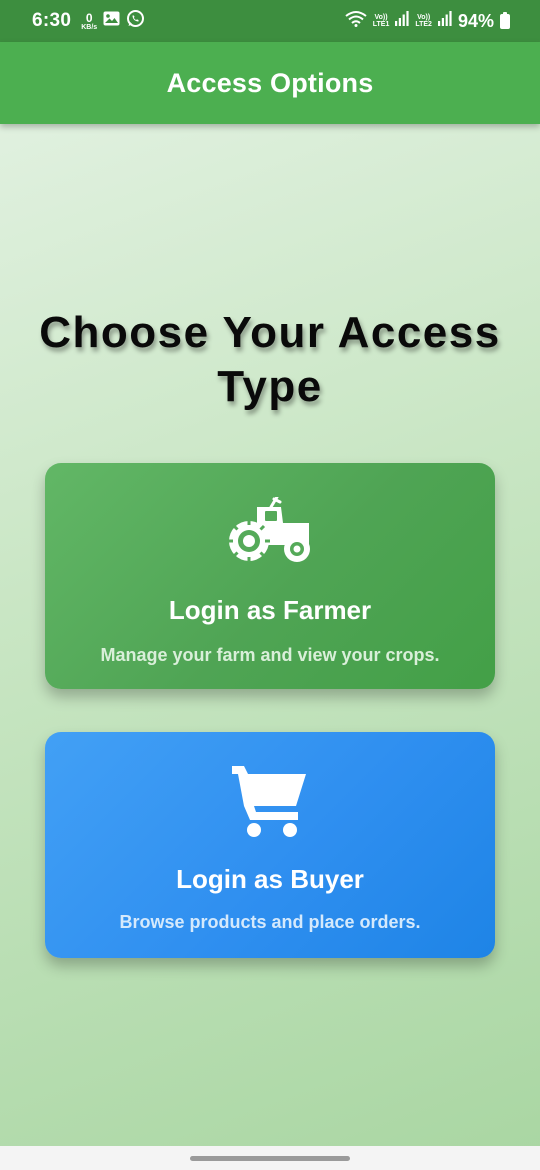 The image size is (540, 1170). I want to click on buyer-card-description: Browse products and place orders., so click(270, 922).